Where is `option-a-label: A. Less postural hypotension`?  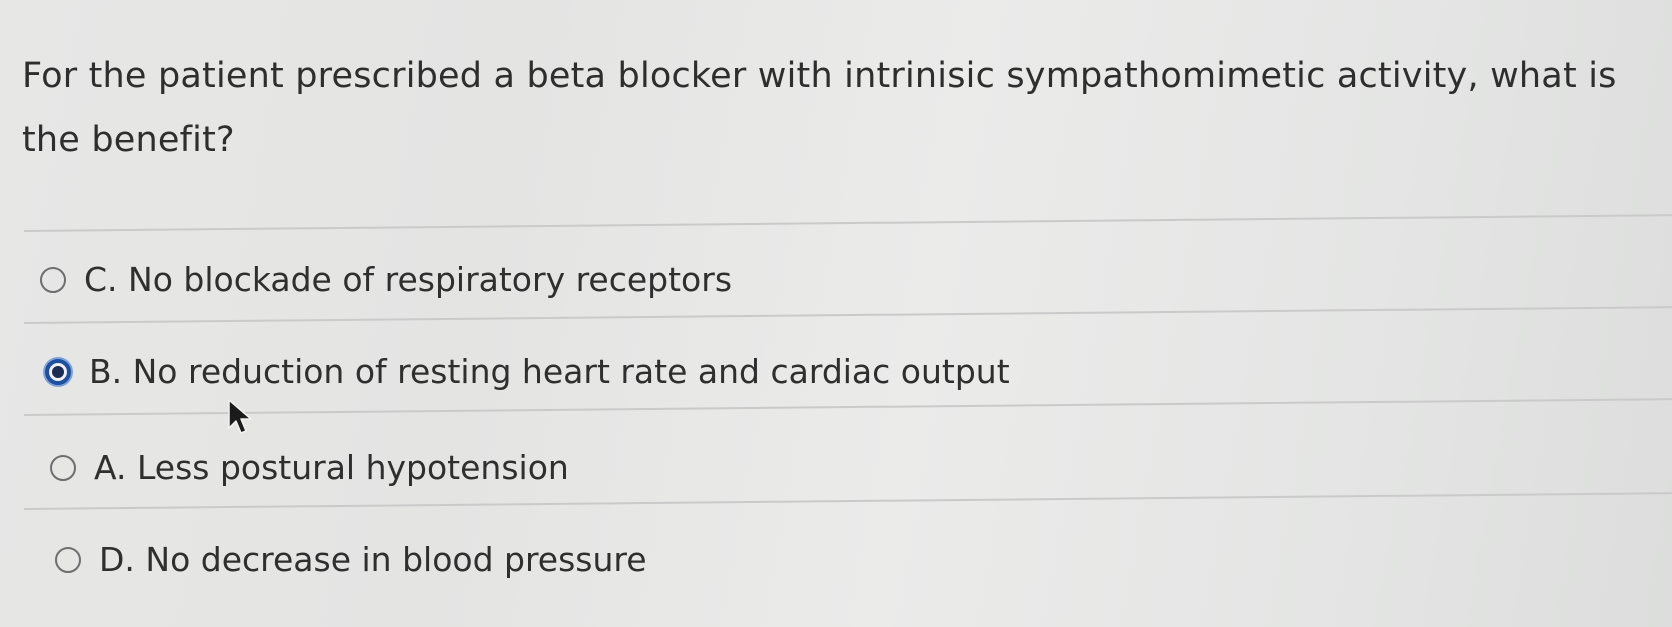
option-a-label: A. Less postural hypotension is located at coordinates (331, 467).